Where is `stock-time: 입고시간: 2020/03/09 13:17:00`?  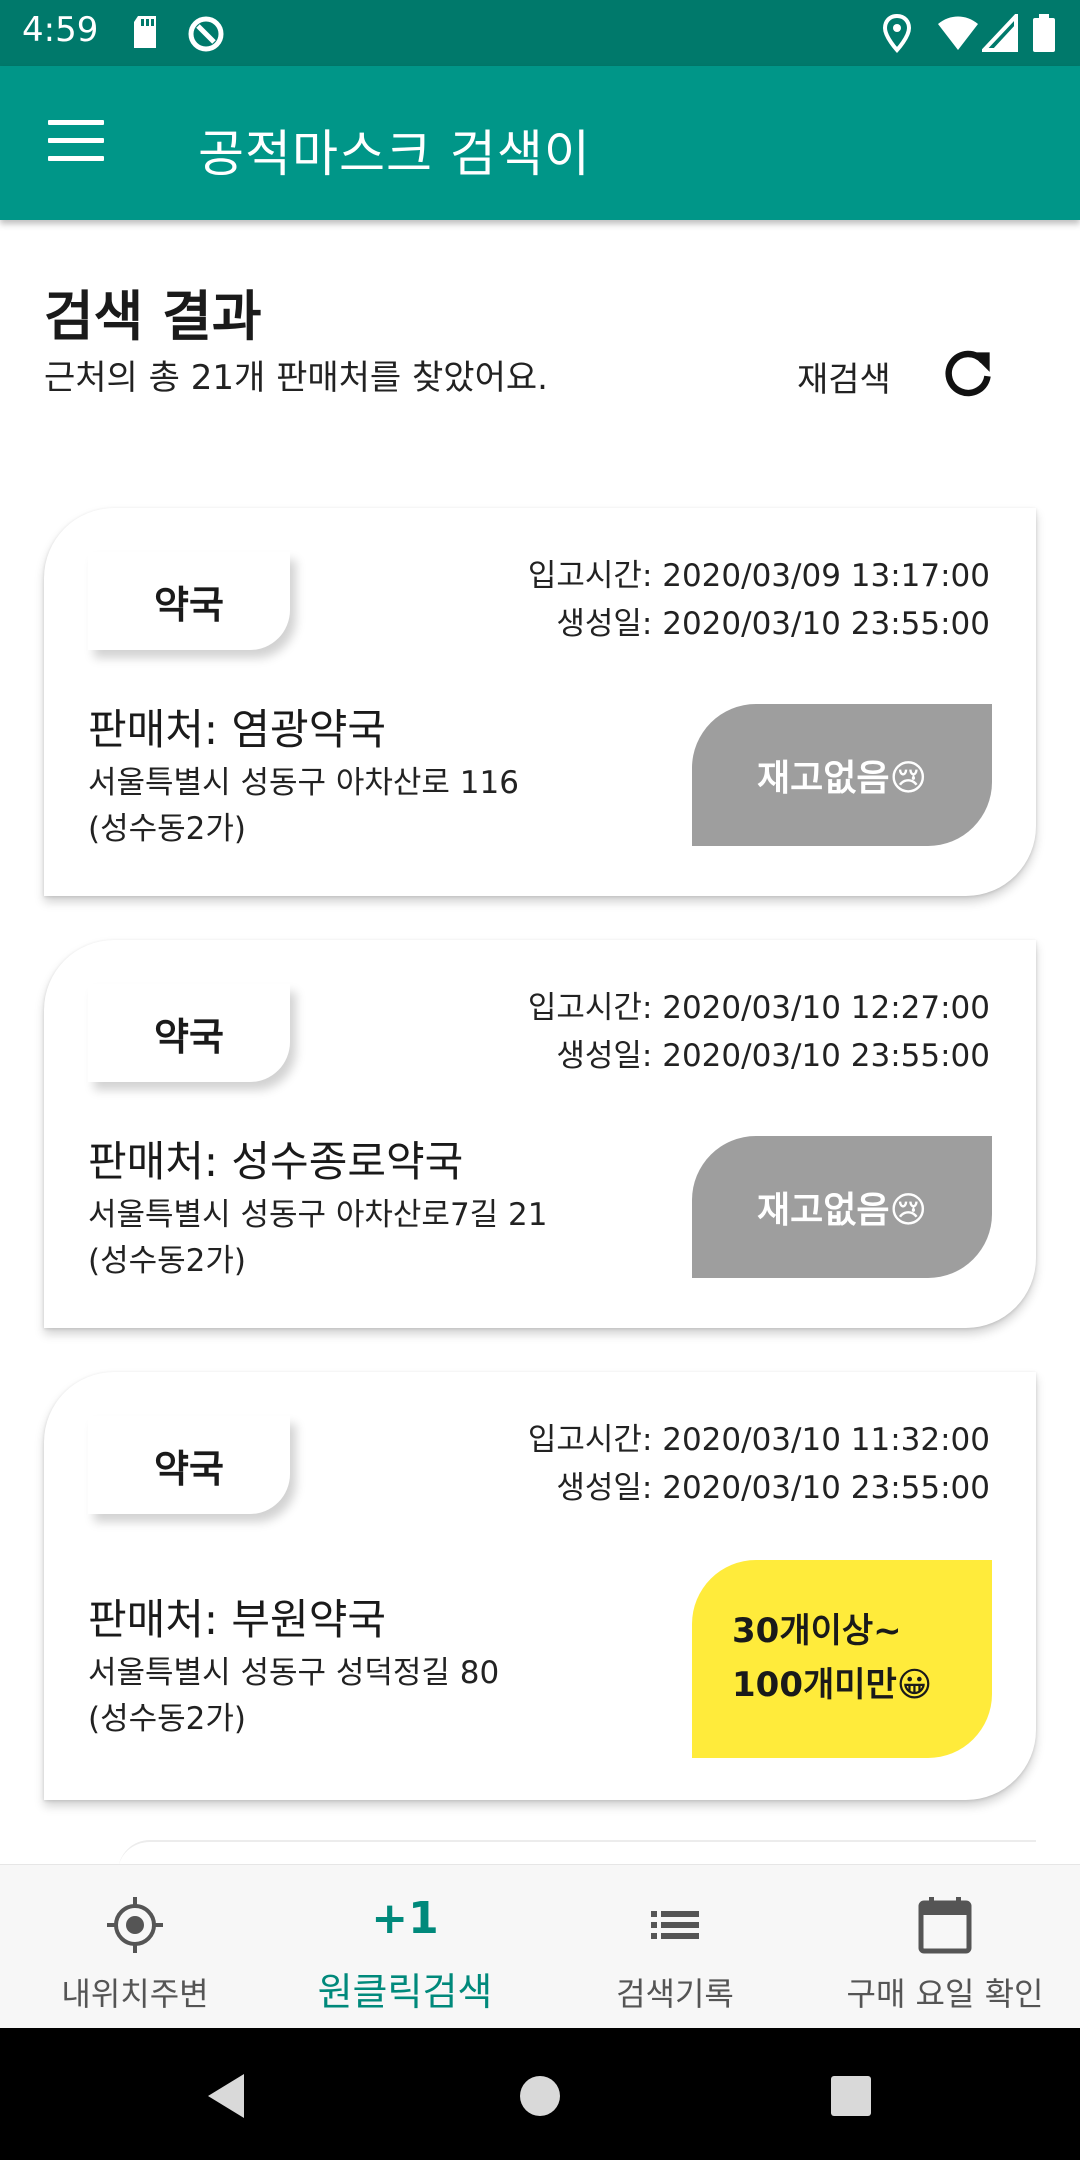
stock-time: 입고시간: 2020/03/09 13:17:00 is located at coordinates (758, 576).